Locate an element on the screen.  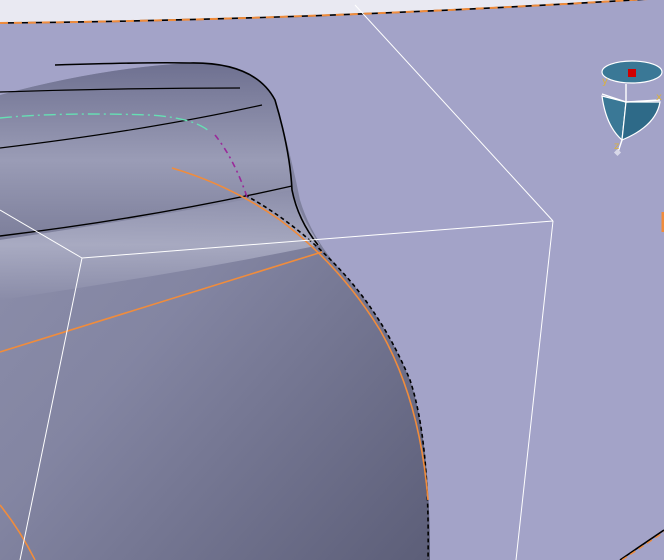
compass-selection-marker is located at coordinates (632, 73).